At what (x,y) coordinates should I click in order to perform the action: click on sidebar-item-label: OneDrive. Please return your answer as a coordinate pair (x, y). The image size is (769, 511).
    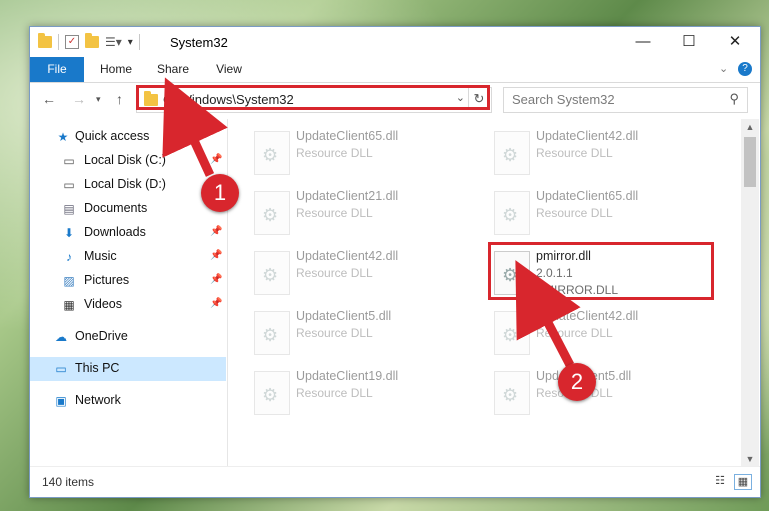
    Looking at the image, I should click on (101, 336).